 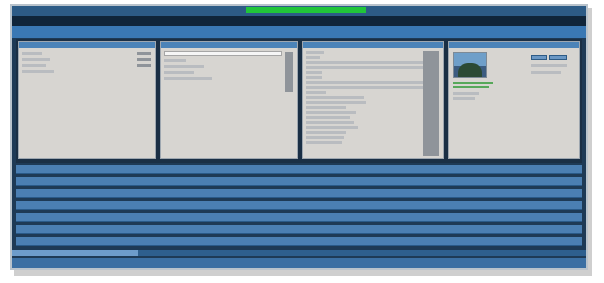 What do you see at coordinates (306, 10) in the screenshot?
I see `active-tab-highlight` at bounding box center [306, 10].